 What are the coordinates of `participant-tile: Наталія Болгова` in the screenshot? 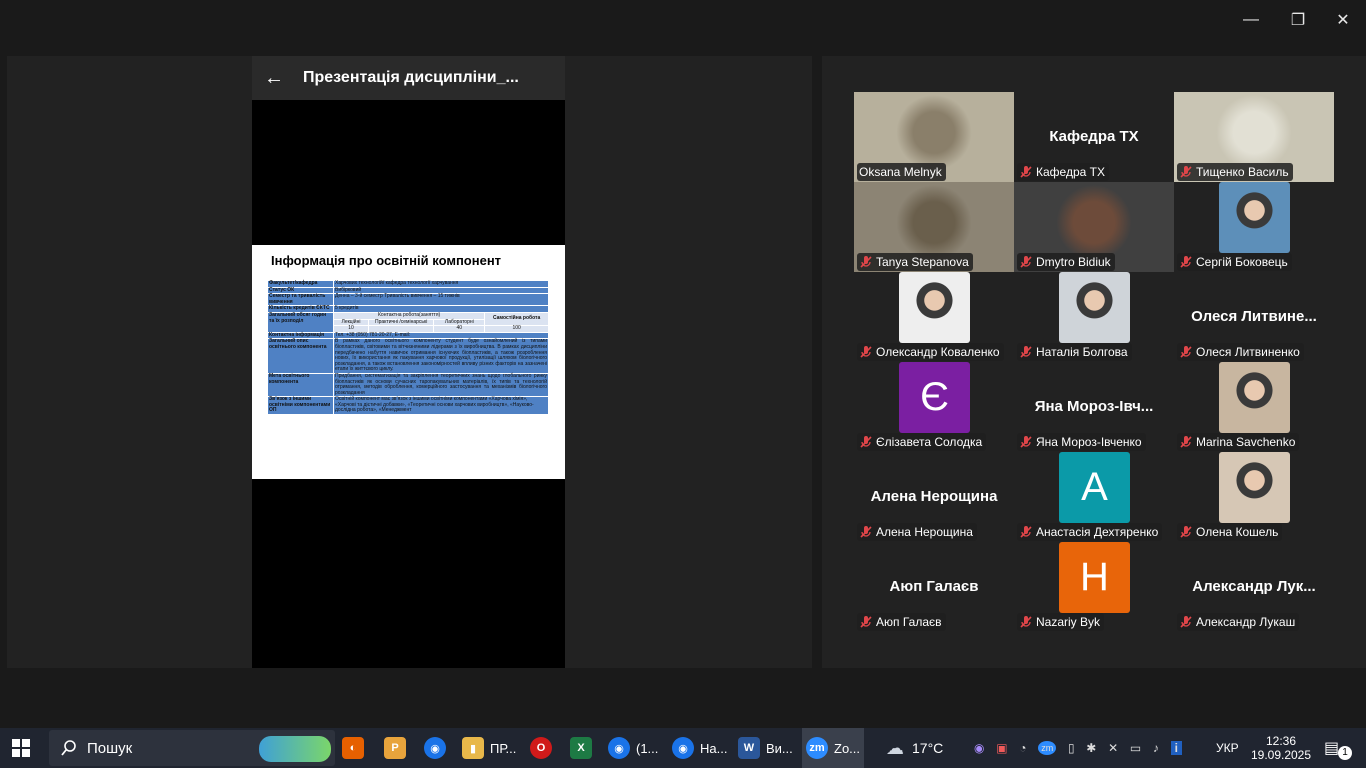 It's located at (1094, 317).